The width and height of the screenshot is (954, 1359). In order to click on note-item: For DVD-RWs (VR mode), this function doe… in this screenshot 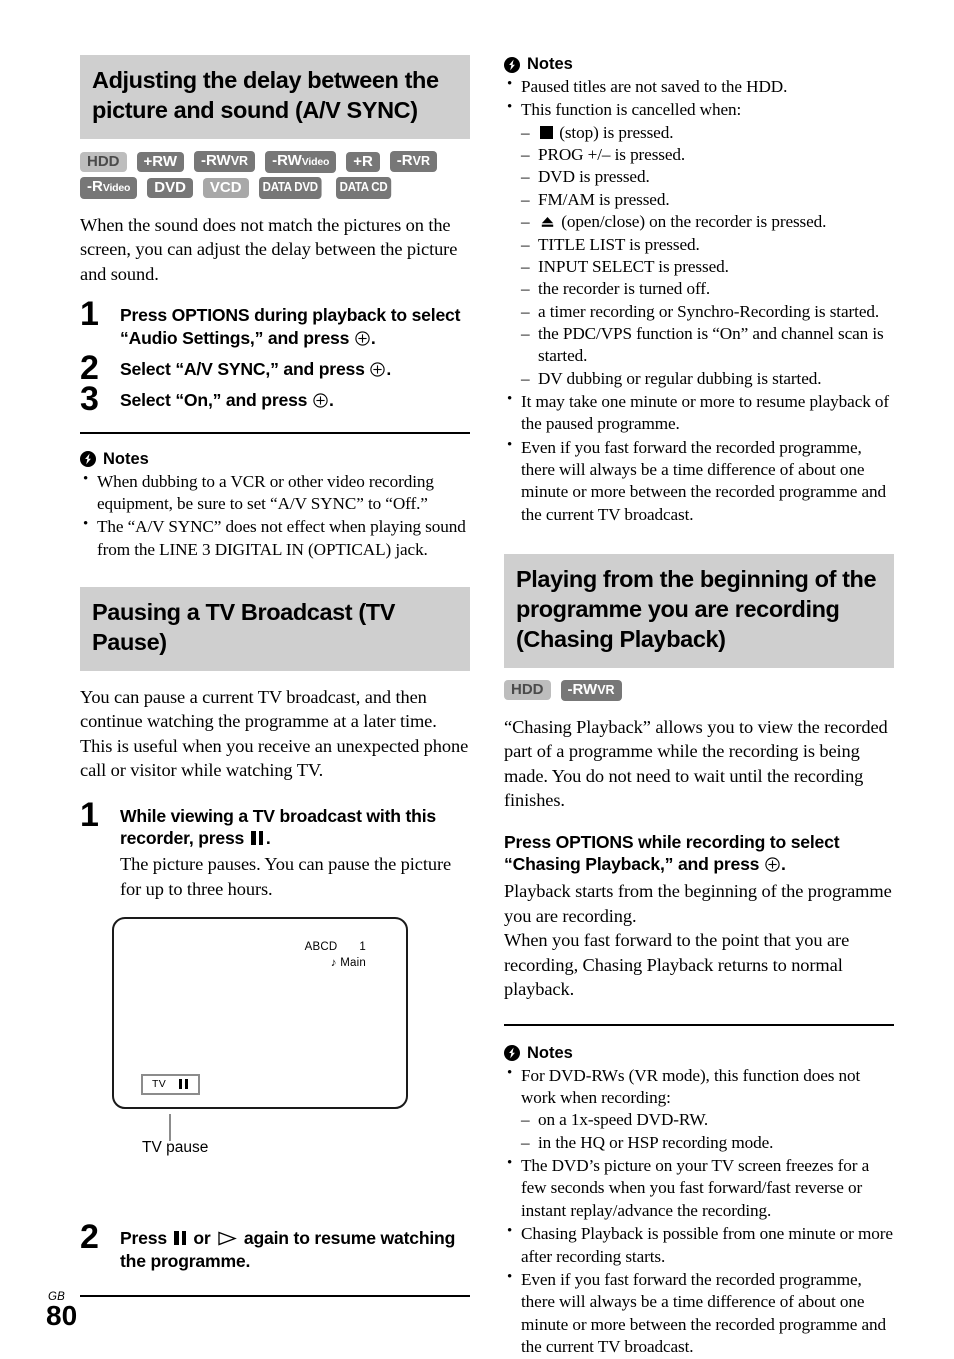, I will do `click(699, 1109)`.